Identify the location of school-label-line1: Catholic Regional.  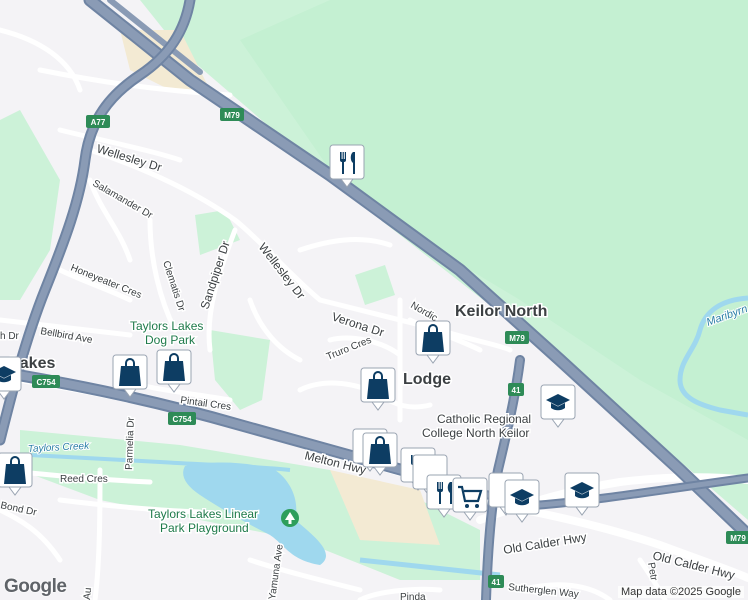
(484, 419).